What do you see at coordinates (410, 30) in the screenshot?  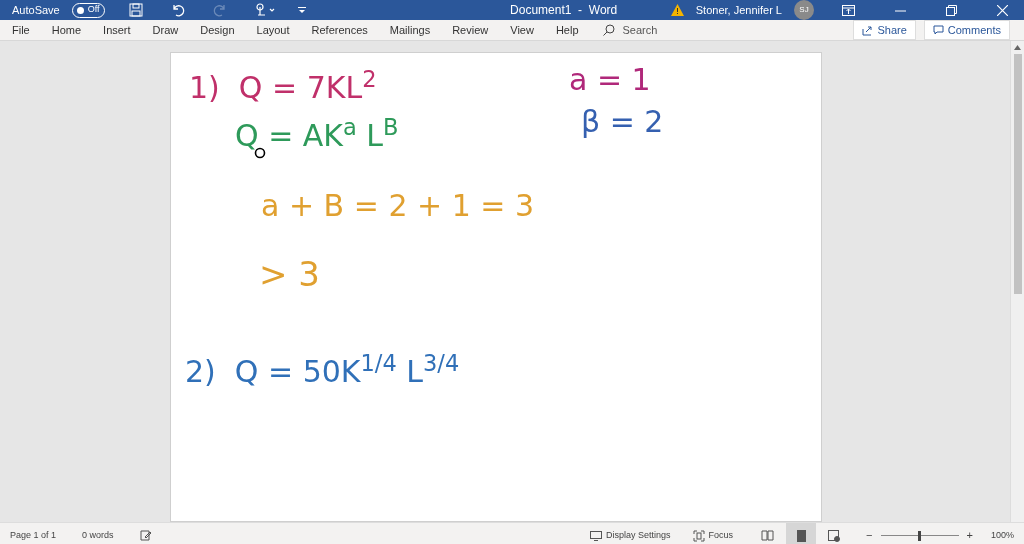 I see `ribbon-tab: Mailings` at bounding box center [410, 30].